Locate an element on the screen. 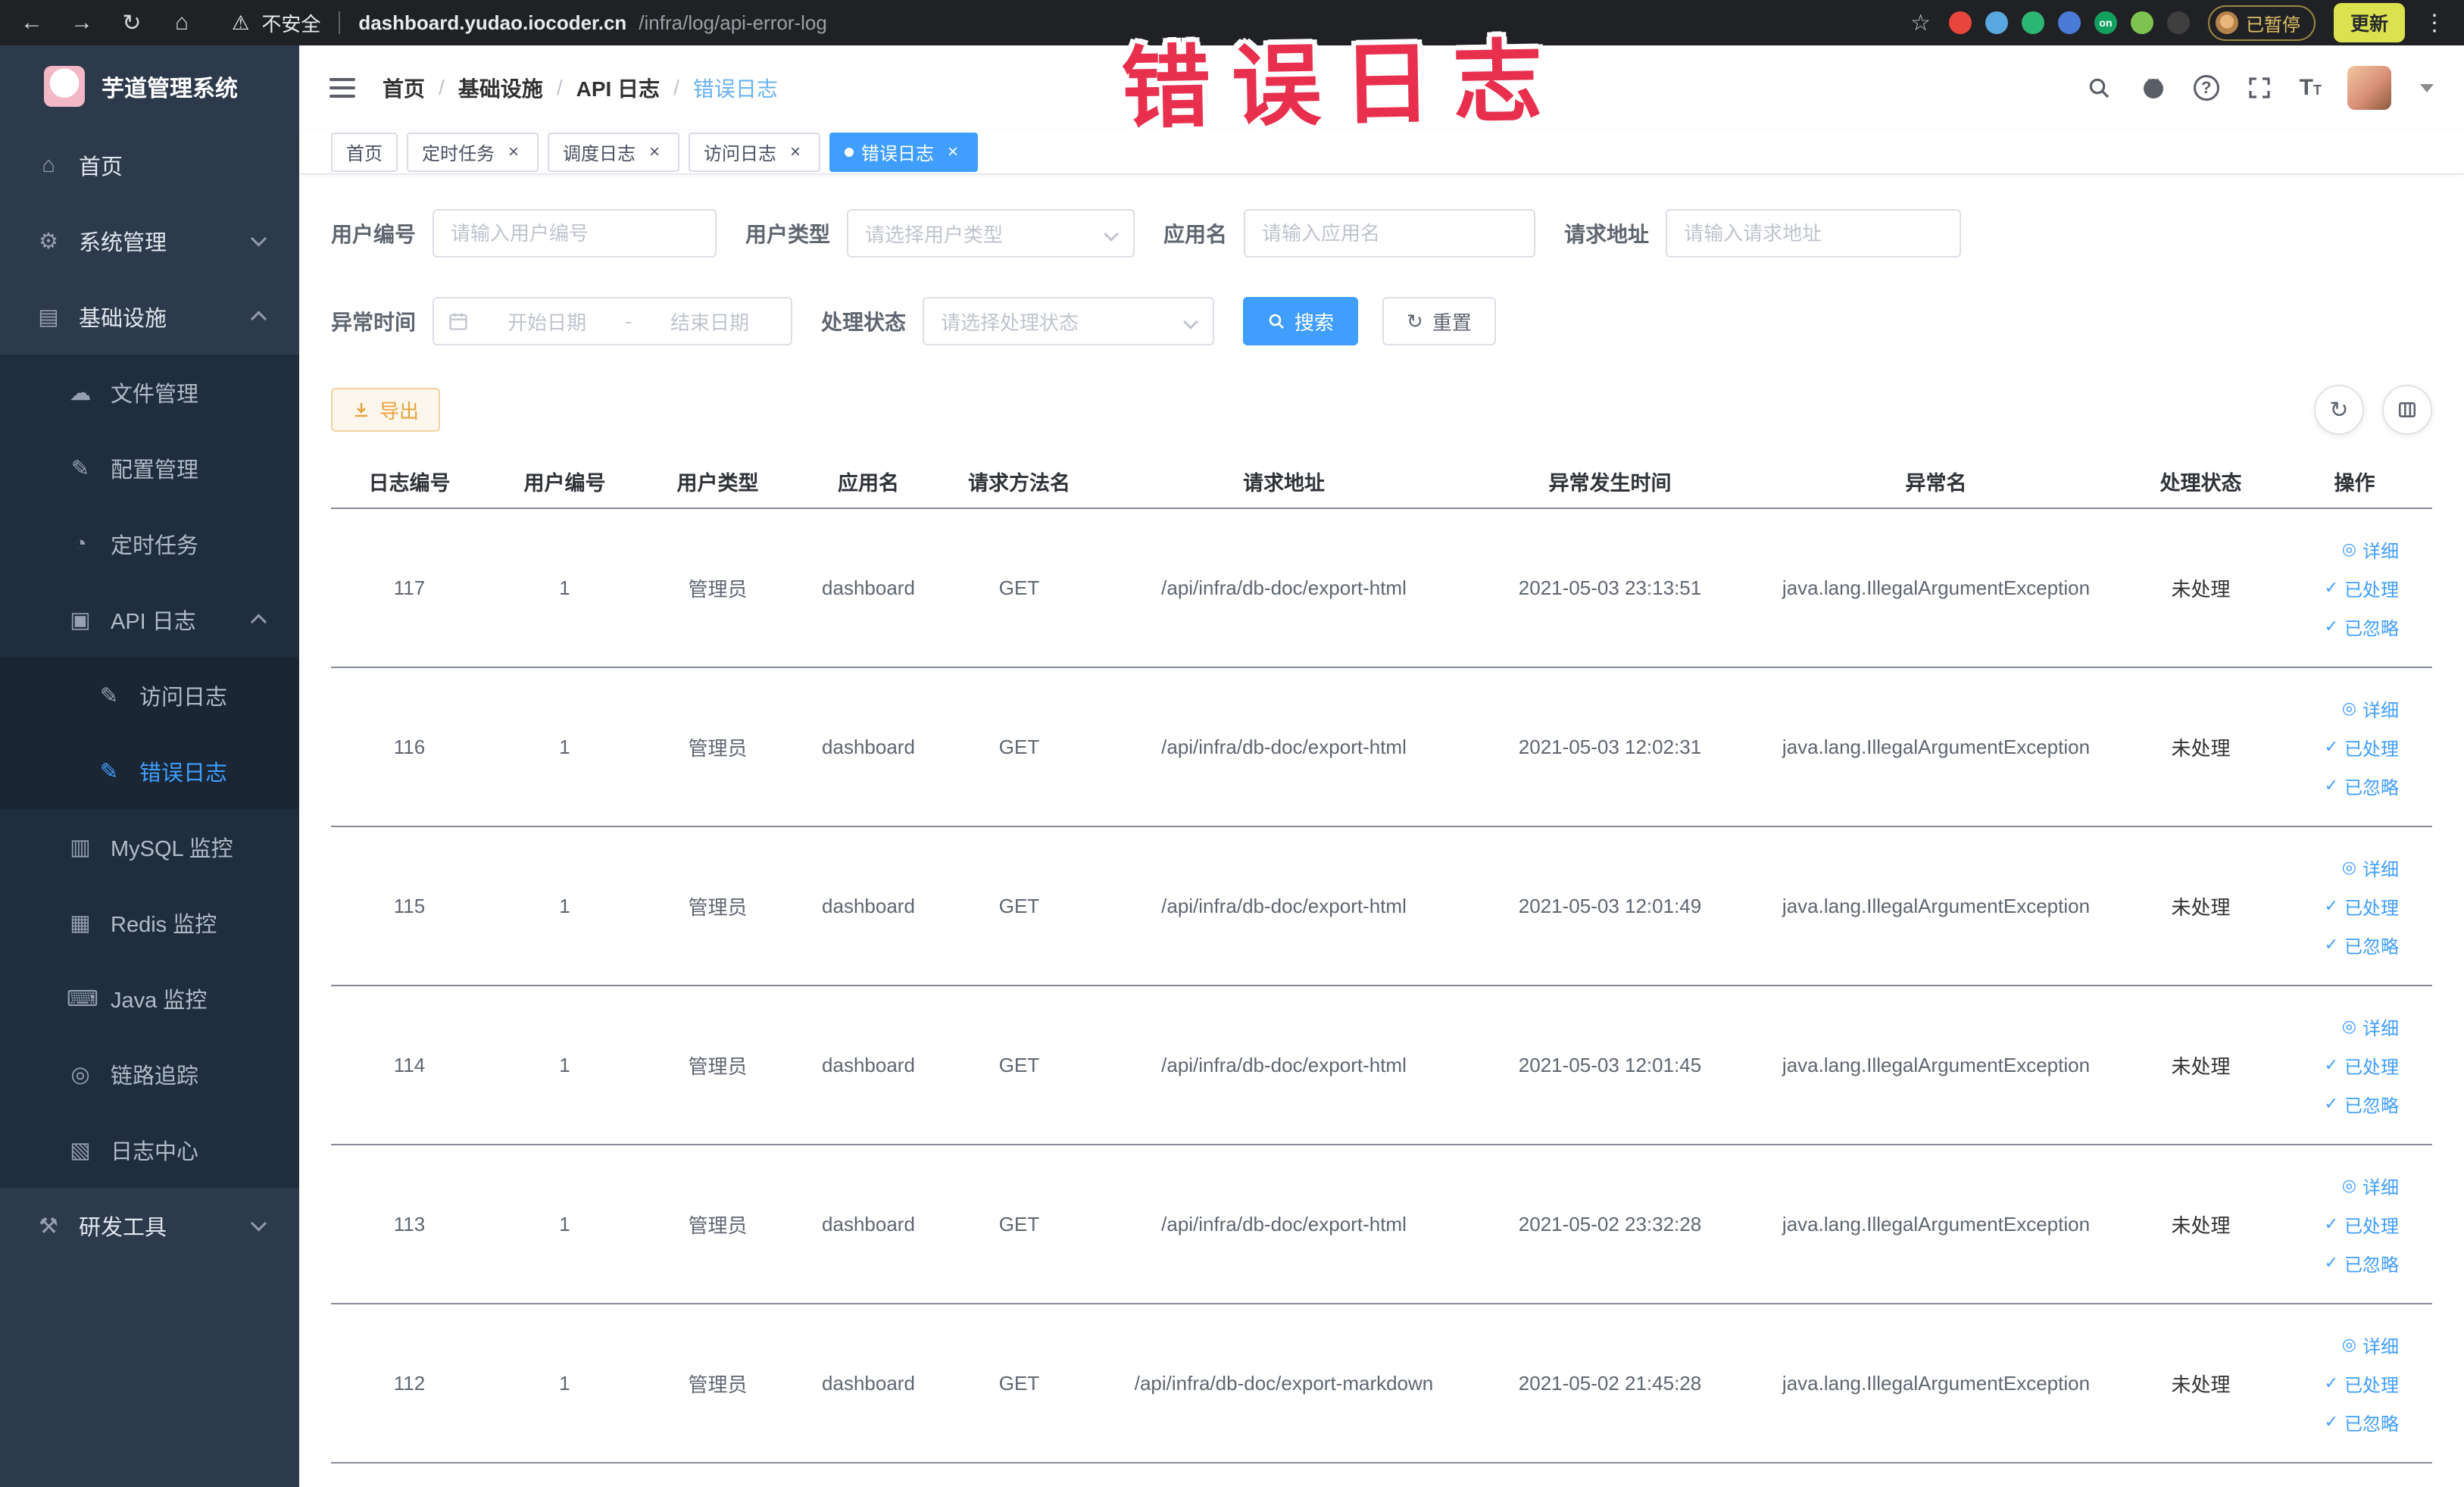 The image size is (2464, 1487). browser-forward-icon is located at coordinates (81, 23).